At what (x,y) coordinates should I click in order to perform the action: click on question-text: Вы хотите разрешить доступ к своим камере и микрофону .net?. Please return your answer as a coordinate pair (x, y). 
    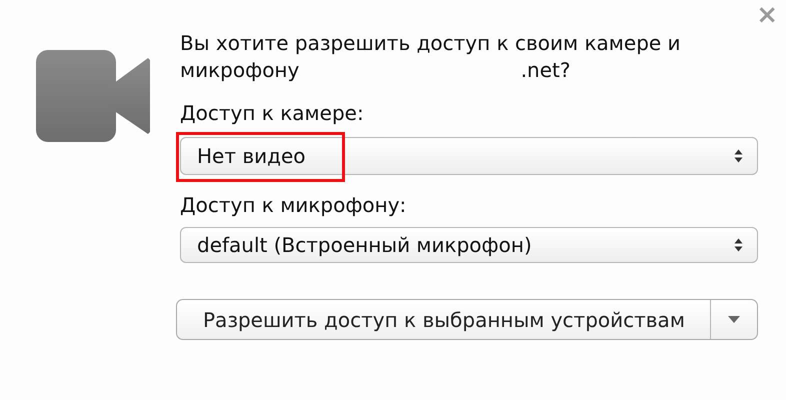
    Looking at the image, I should click on (431, 57).